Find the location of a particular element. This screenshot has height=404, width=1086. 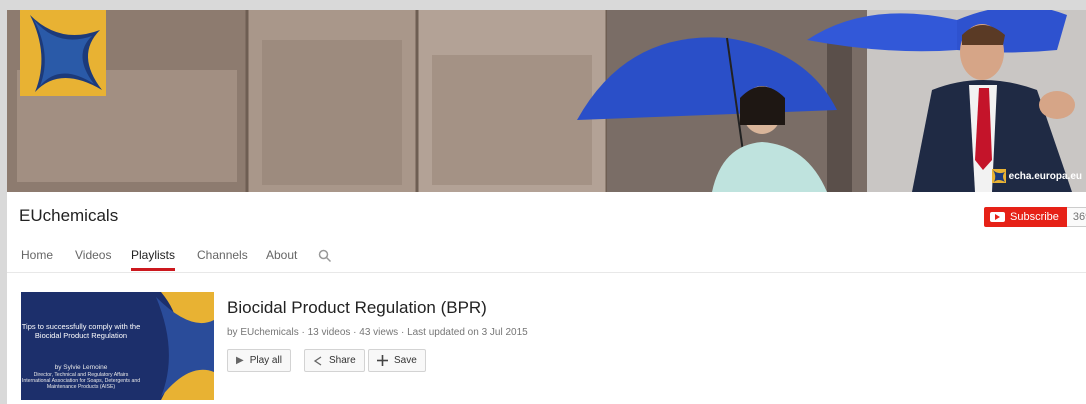

tab-videos: Videos is located at coordinates (93, 259).